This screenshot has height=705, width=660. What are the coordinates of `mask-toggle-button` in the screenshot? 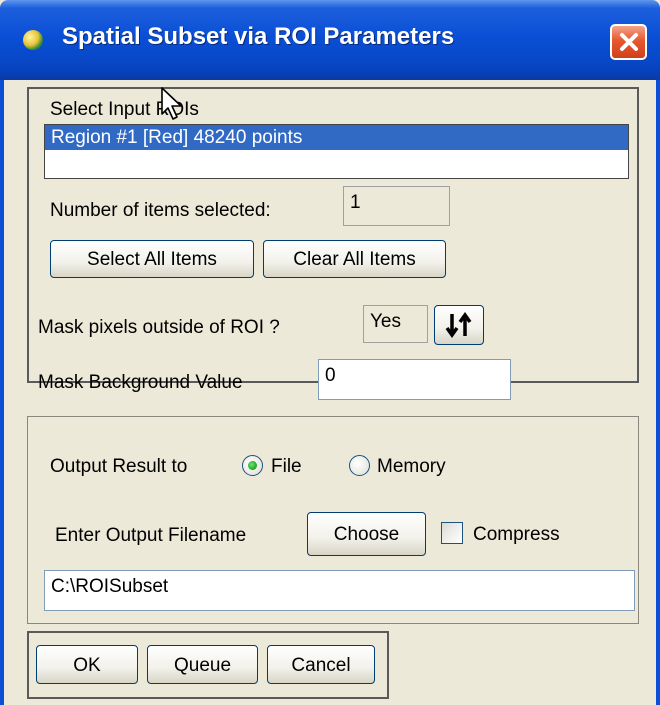 It's located at (459, 325).